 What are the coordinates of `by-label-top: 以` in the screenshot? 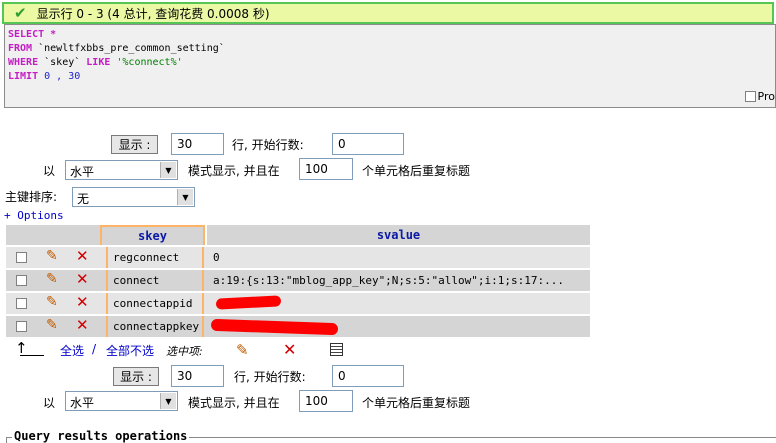 It's located at (49, 171).